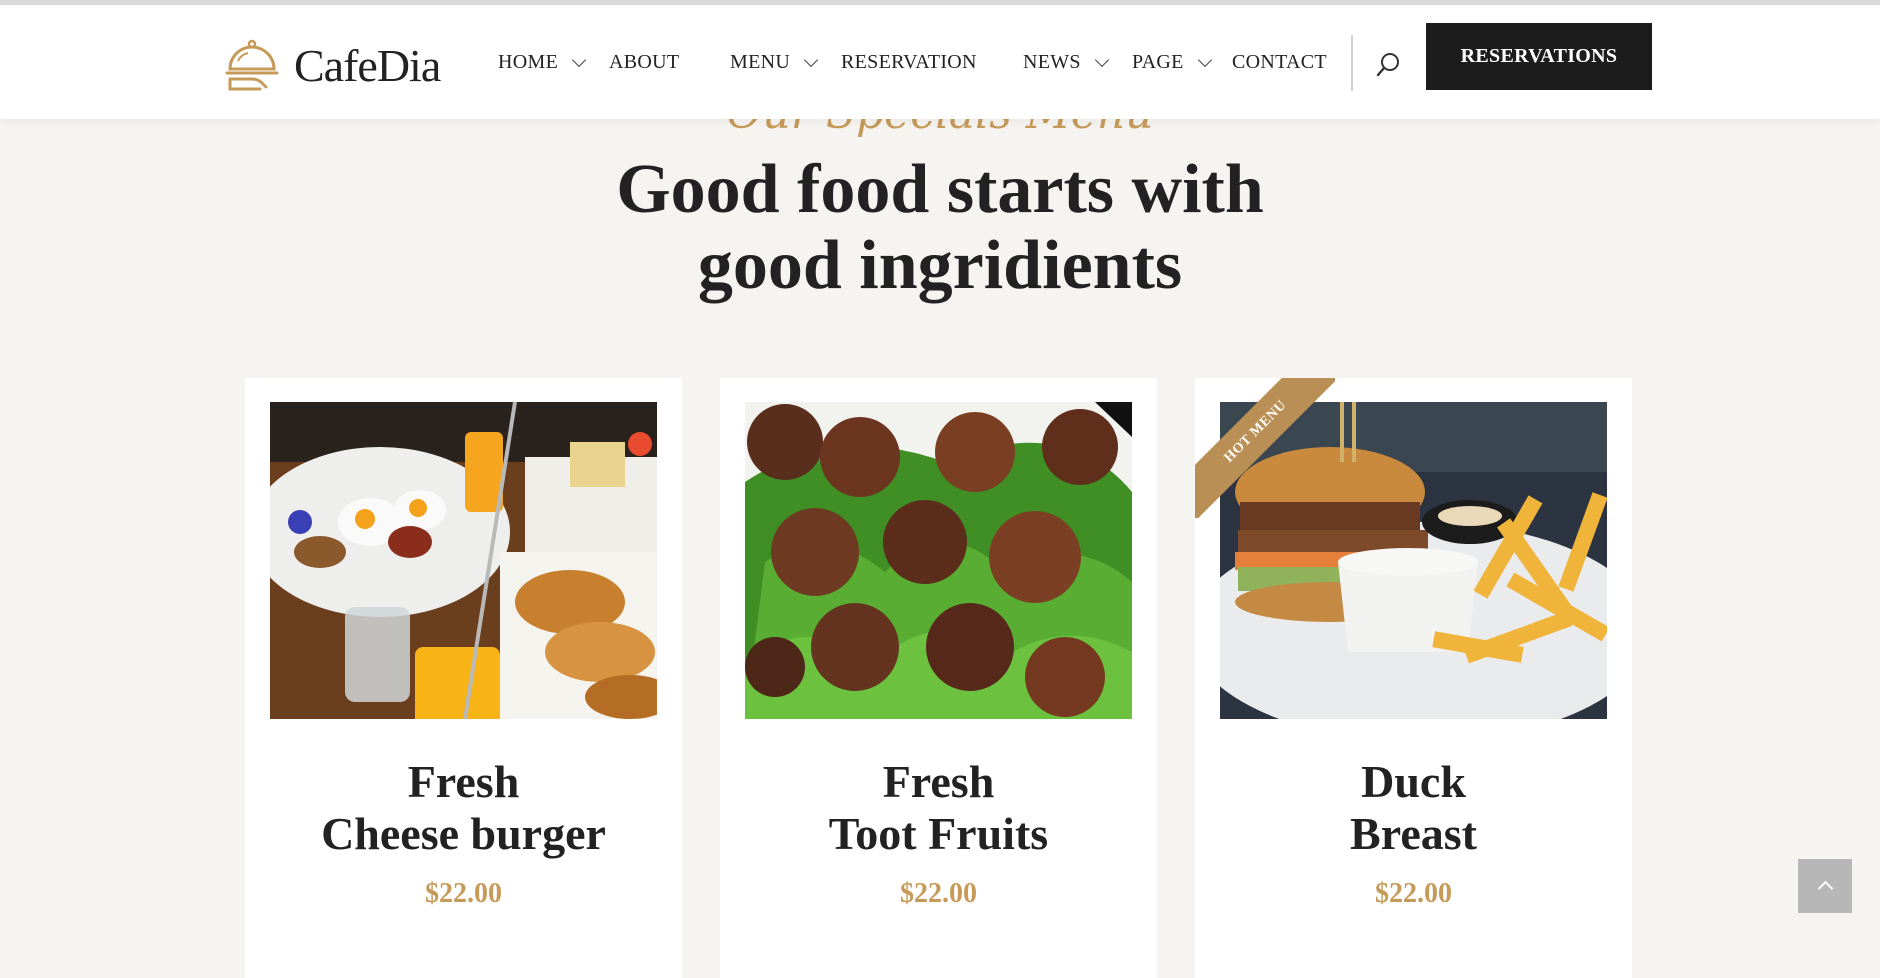  I want to click on meatballs-illustration, so click(938, 560).